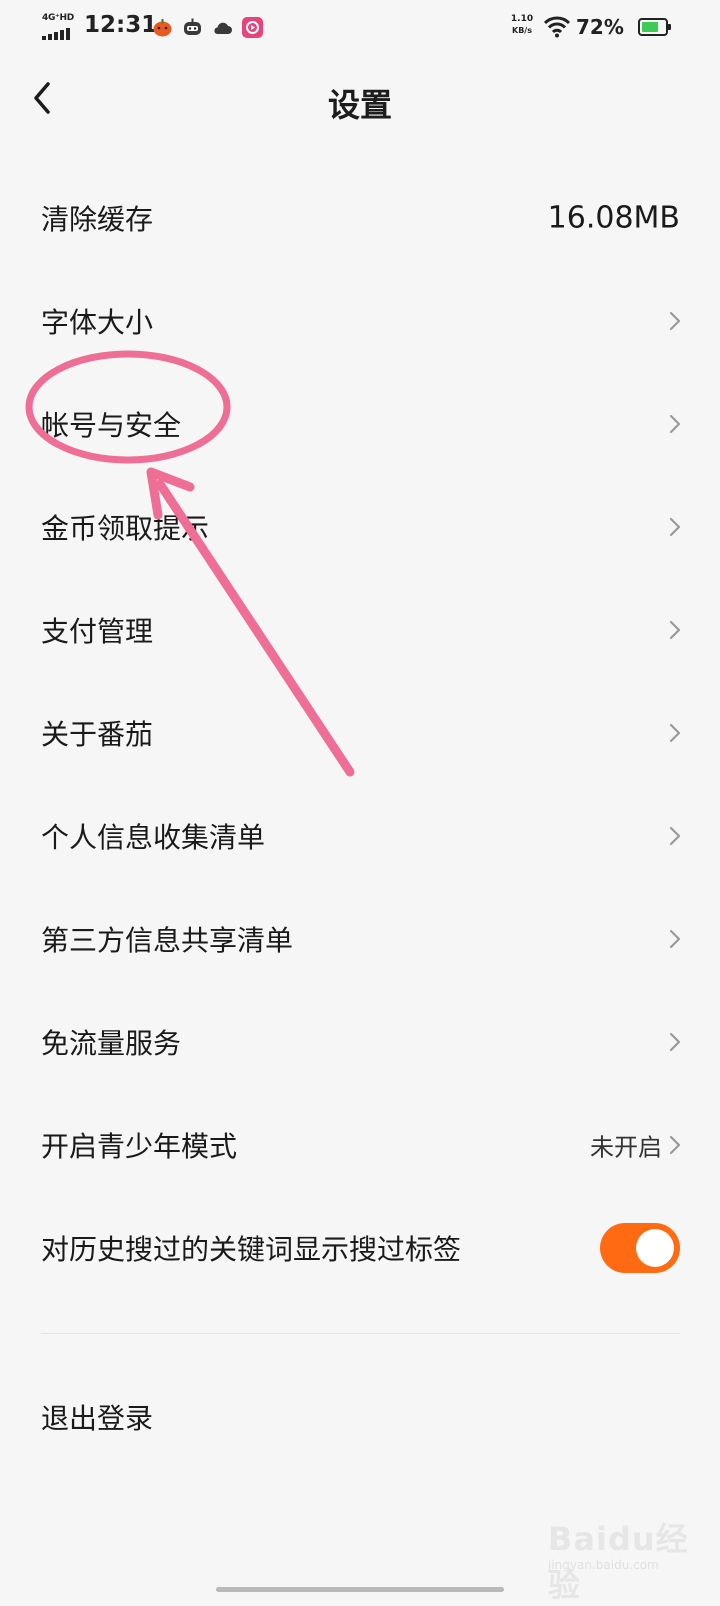  I want to click on logout-label: 退出登录, so click(97, 1418).